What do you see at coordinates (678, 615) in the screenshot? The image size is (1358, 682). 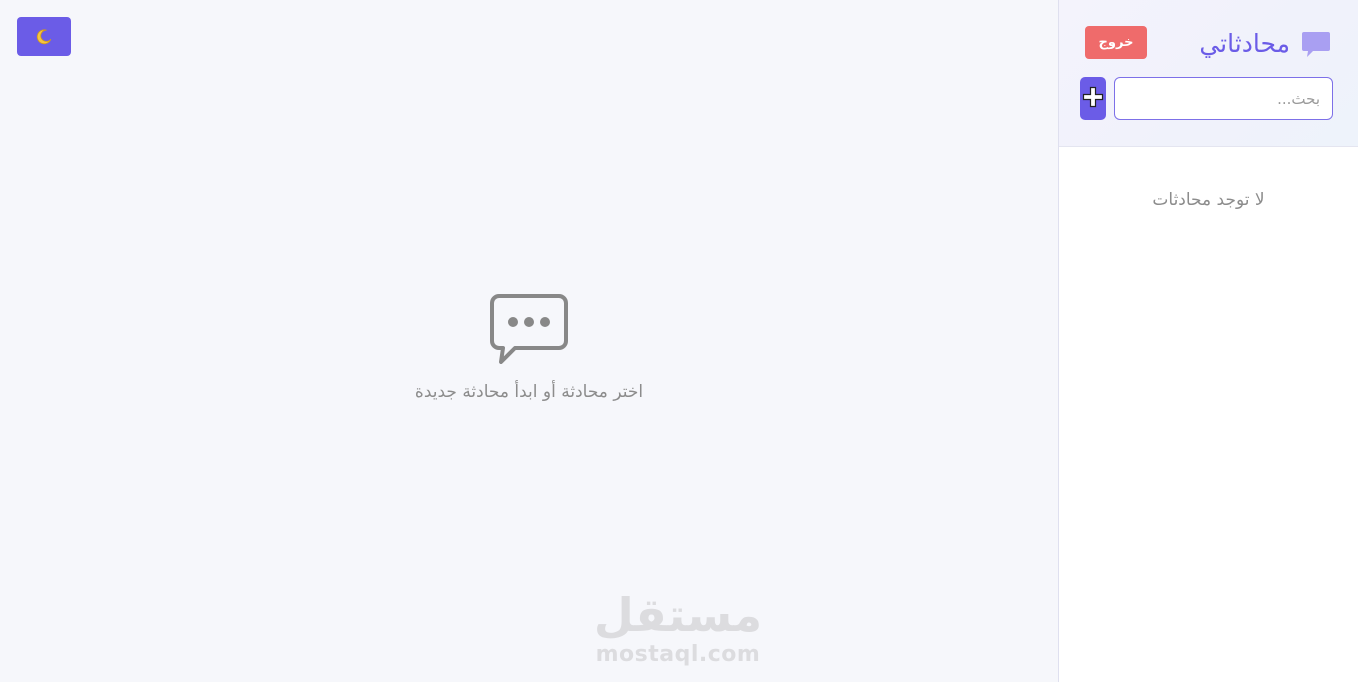 I see `watermark-arabic: مستقل` at bounding box center [678, 615].